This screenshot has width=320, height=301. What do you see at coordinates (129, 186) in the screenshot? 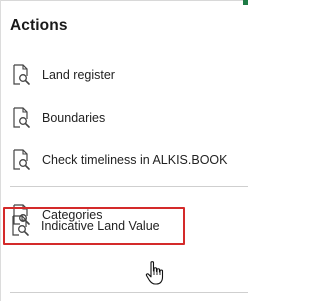
I see `section-divider` at bounding box center [129, 186].